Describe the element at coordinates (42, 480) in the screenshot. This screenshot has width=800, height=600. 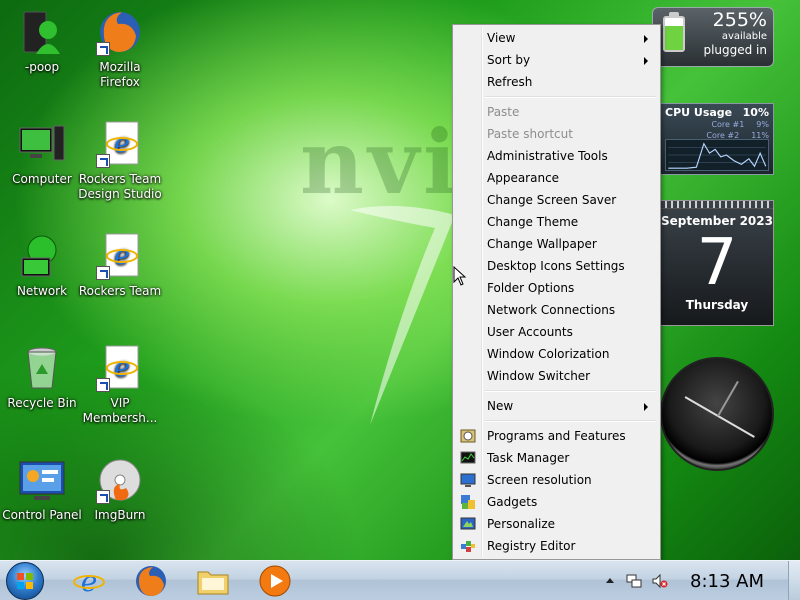
I see `control-panel-icon` at that location.